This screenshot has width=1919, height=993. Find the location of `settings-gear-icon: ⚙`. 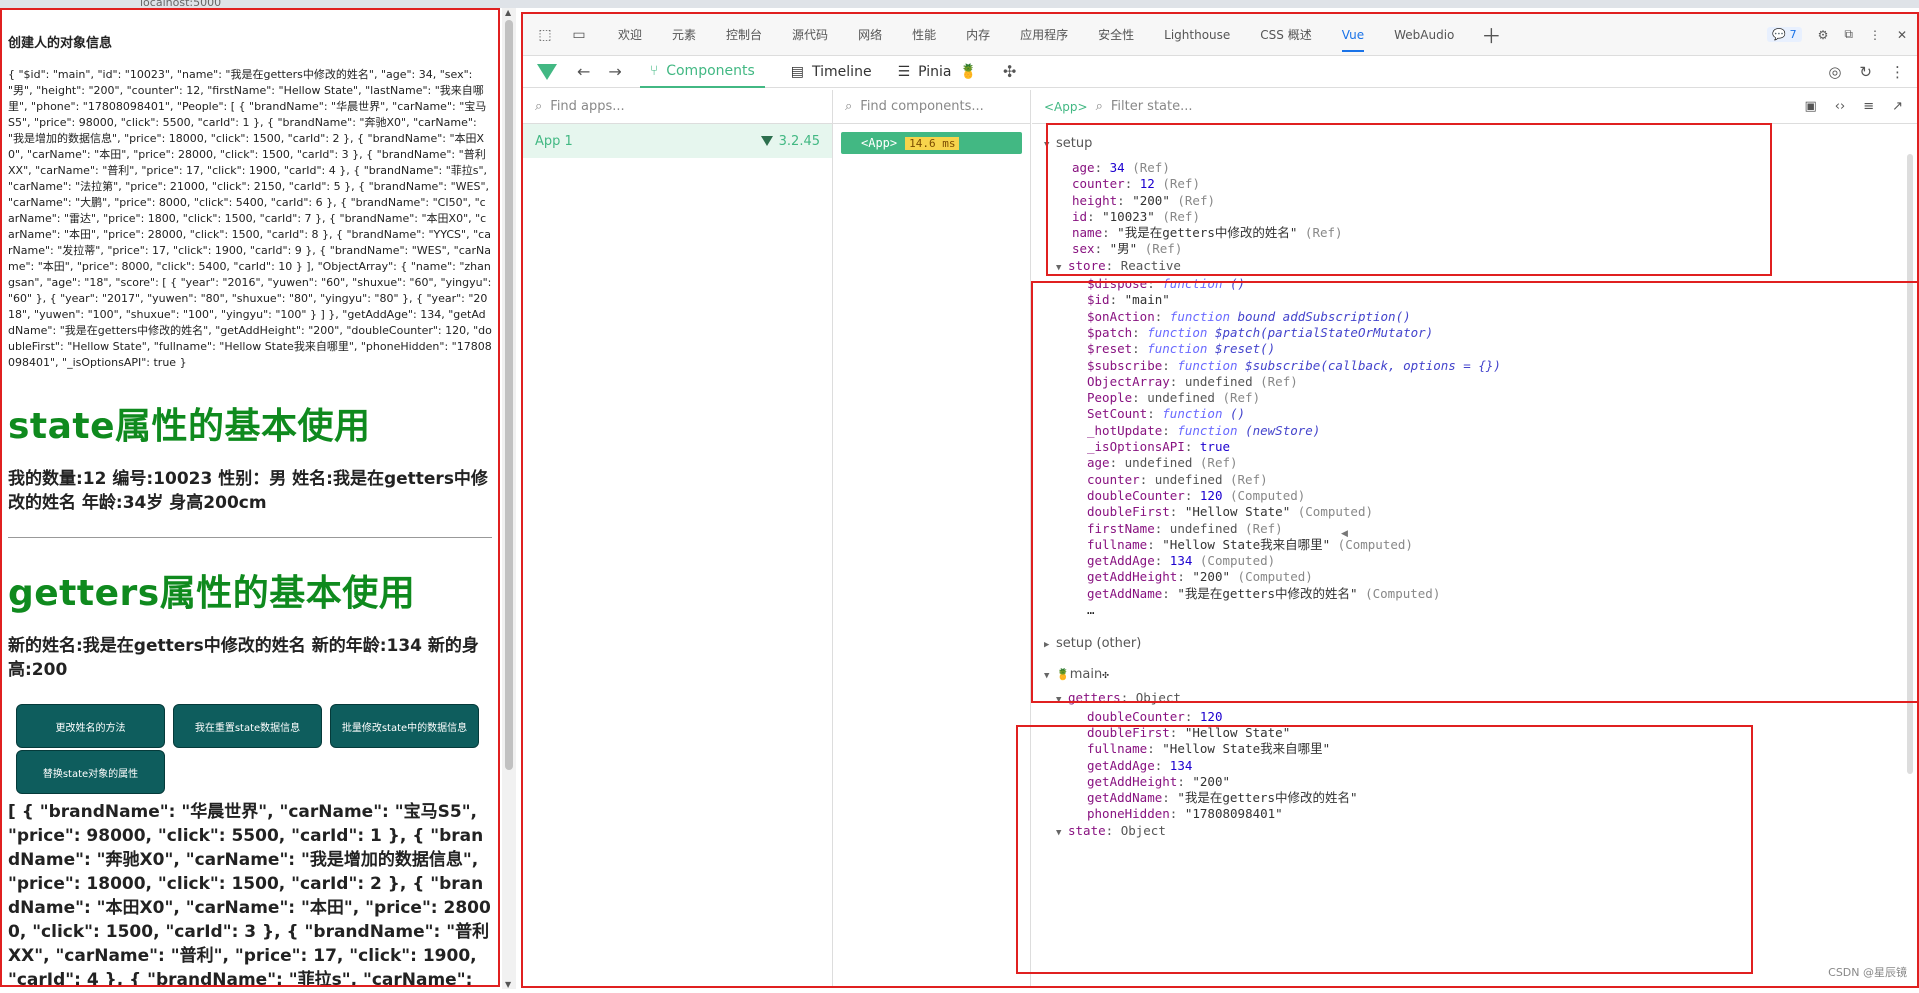

settings-gear-icon: ⚙ is located at coordinates (1823, 35).